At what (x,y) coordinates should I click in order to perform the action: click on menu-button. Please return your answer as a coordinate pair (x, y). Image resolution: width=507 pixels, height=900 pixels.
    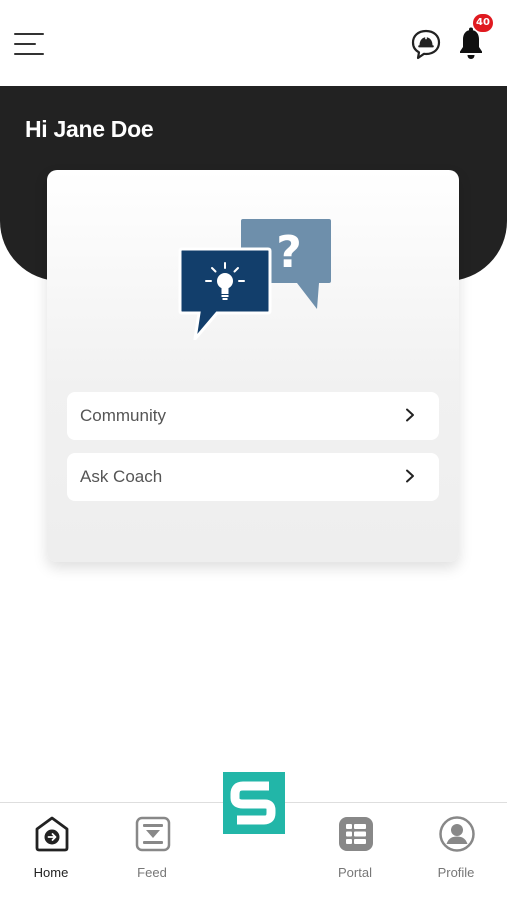
    Looking at the image, I should click on (29, 44).